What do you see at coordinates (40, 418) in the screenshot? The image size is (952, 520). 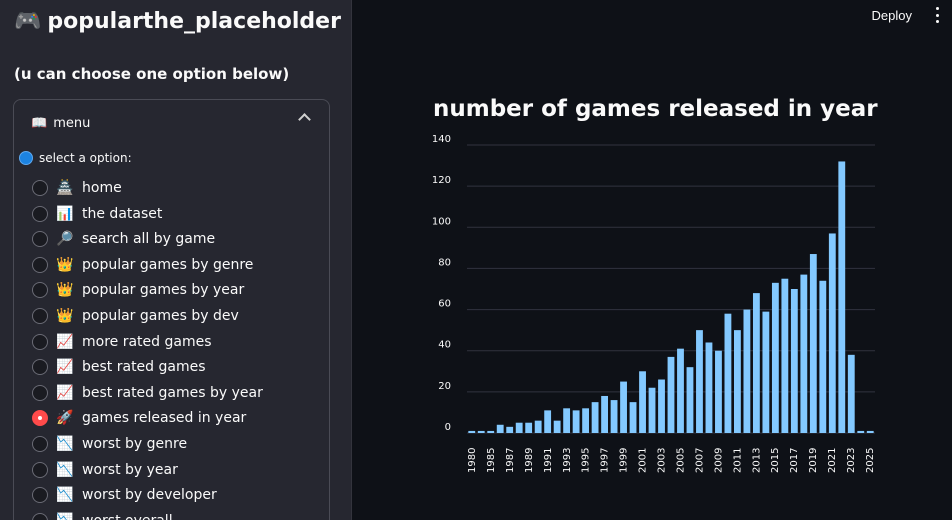 I see `radio-selected-icon` at bounding box center [40, 418].